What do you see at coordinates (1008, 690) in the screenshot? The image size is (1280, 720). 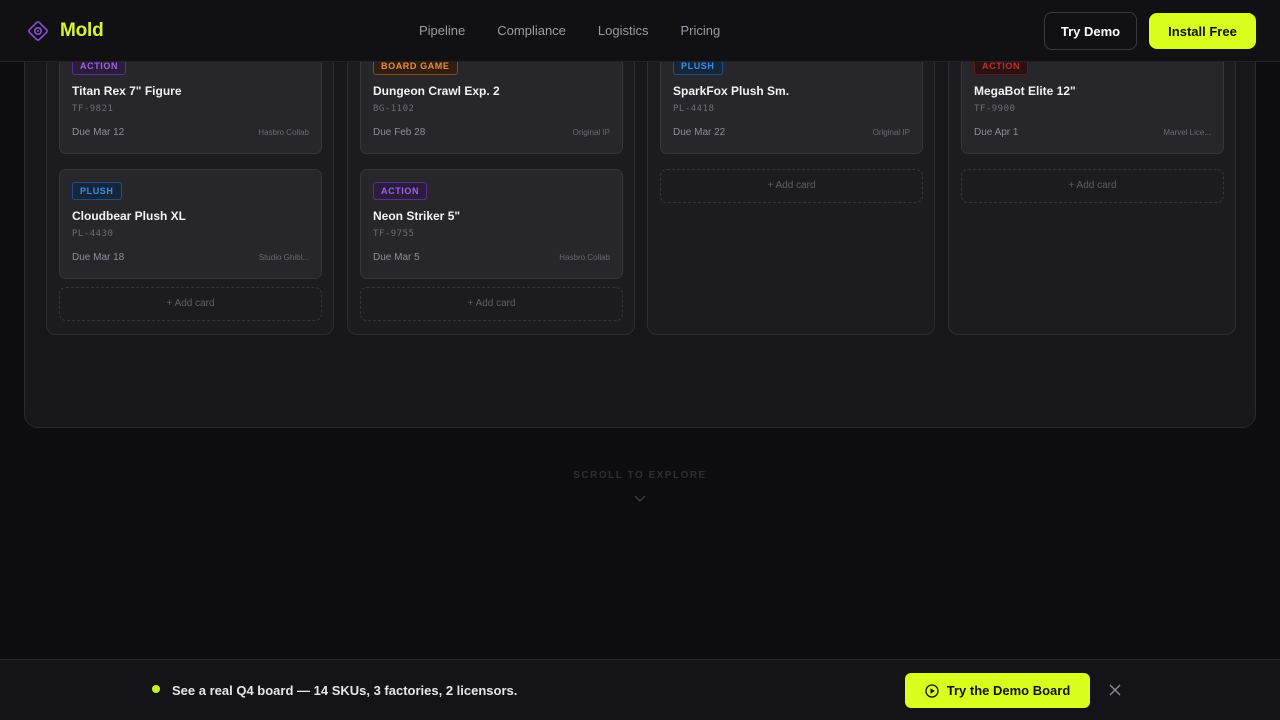 I see `try-demo-board-label: Try the Demo Board` at bounding box center [1008, 690].